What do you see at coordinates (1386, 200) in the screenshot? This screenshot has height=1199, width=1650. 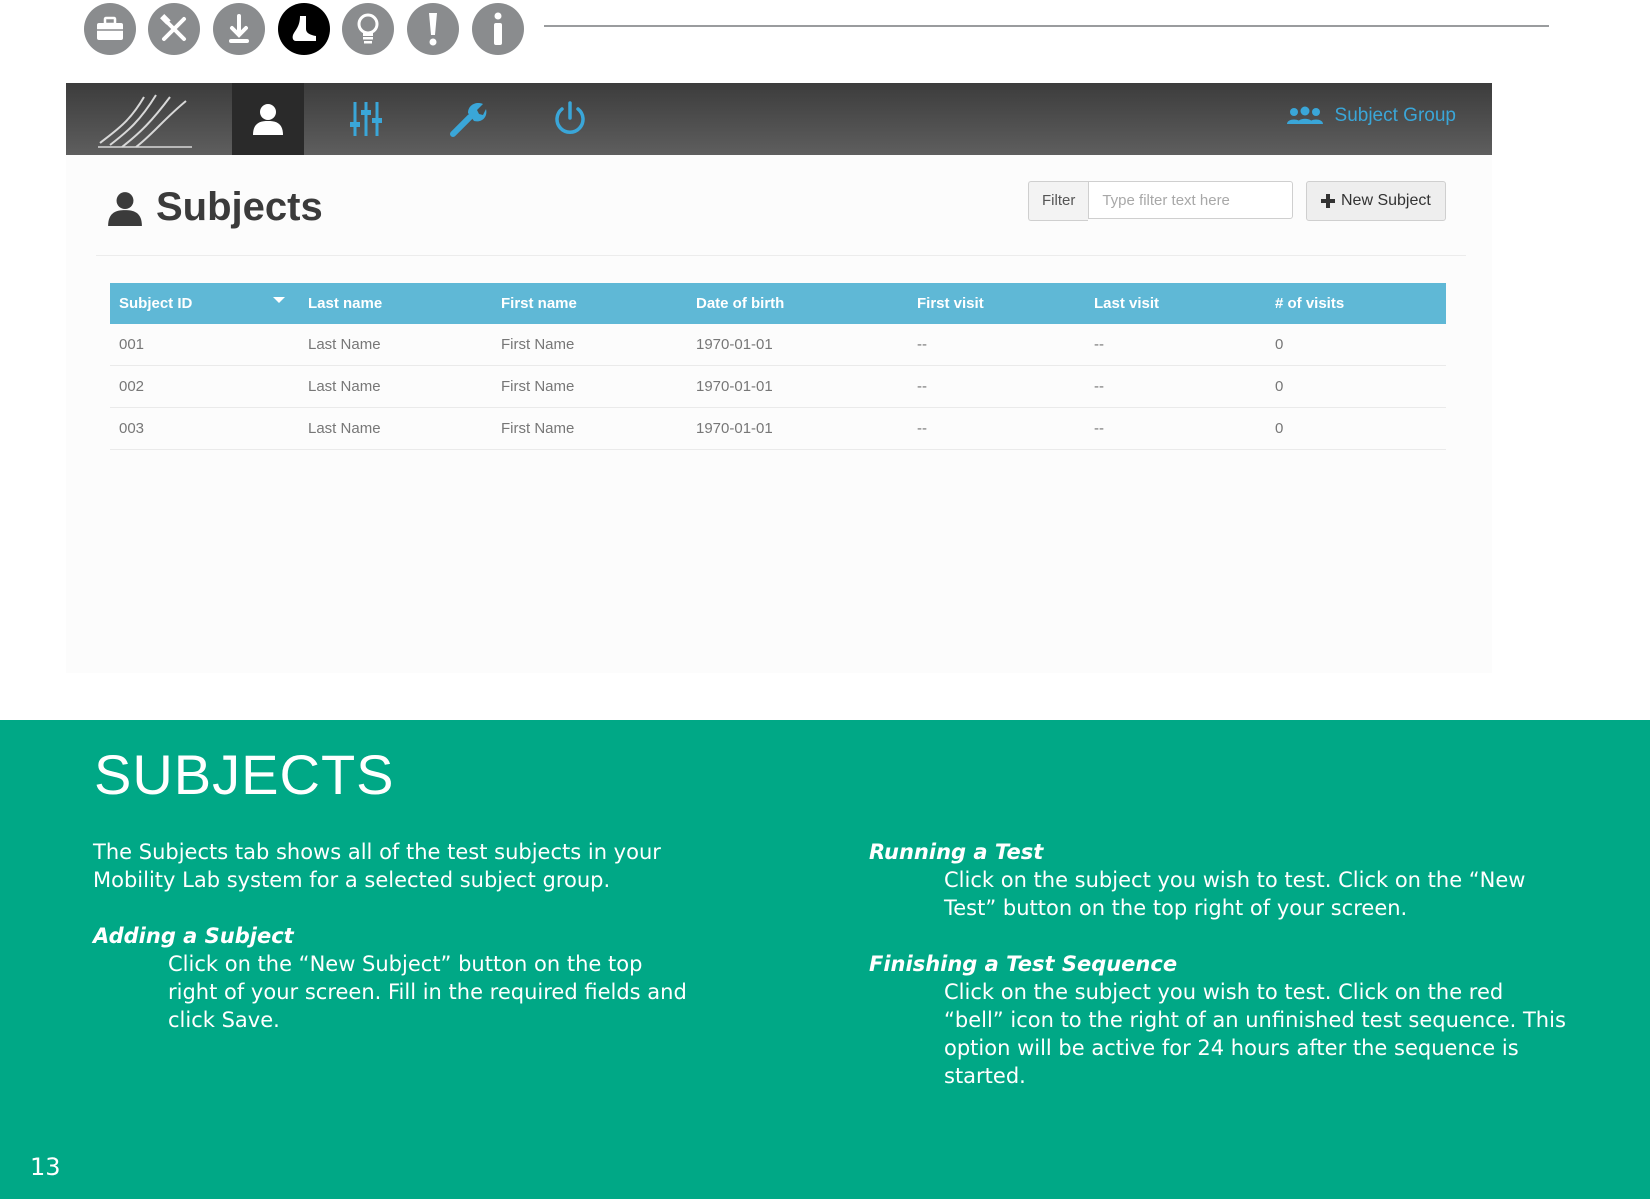 I see `new-subject-label: New Subject` at bounding box center [1386, 200].